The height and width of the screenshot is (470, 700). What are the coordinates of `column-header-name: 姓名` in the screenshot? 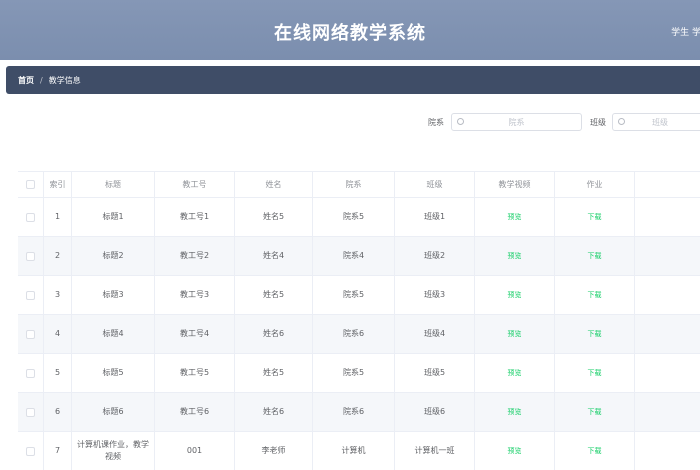 It's located at (274, 184).